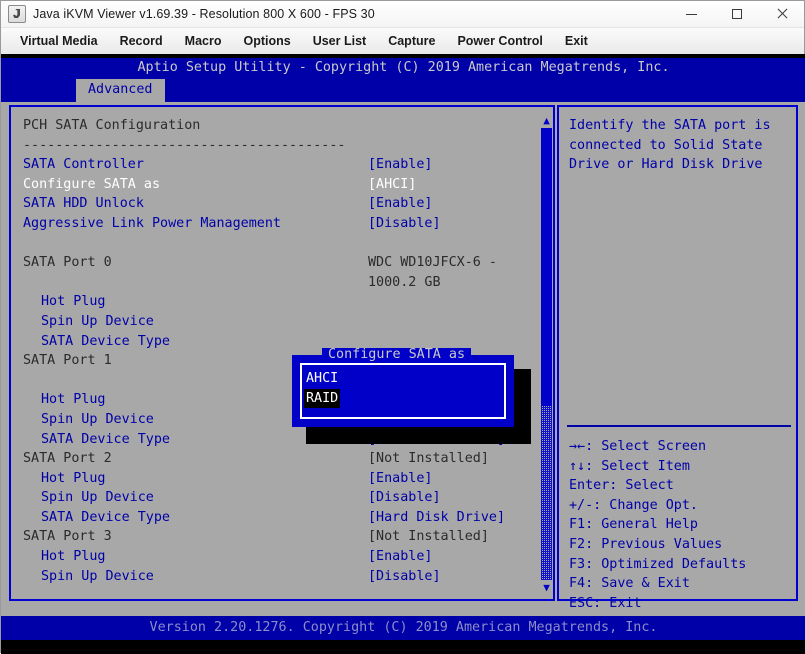  Describe the element at coordinates (141, 41) in the screenshot. I see `menu-item-record: Record` at that location.